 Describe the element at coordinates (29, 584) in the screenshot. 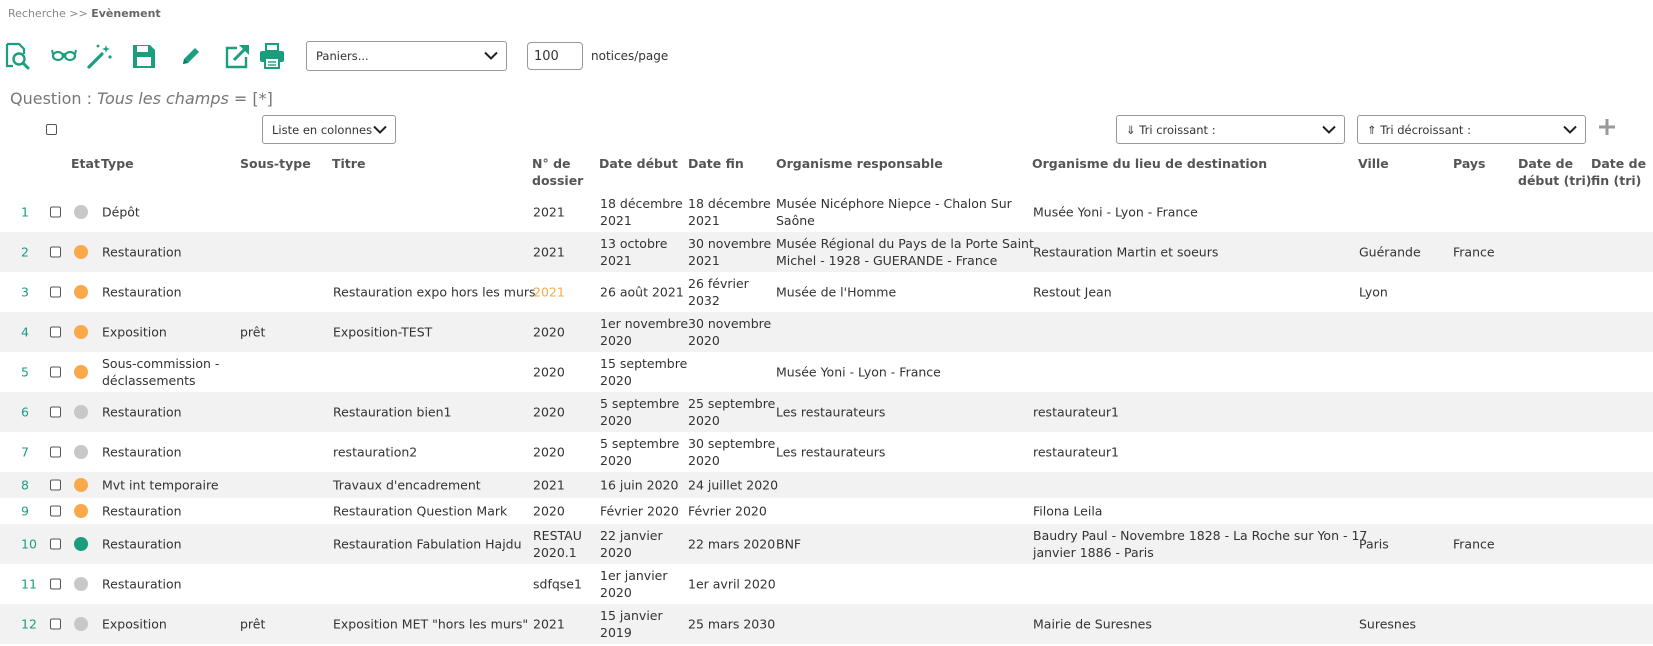

I see `row-number: 11` at that location.